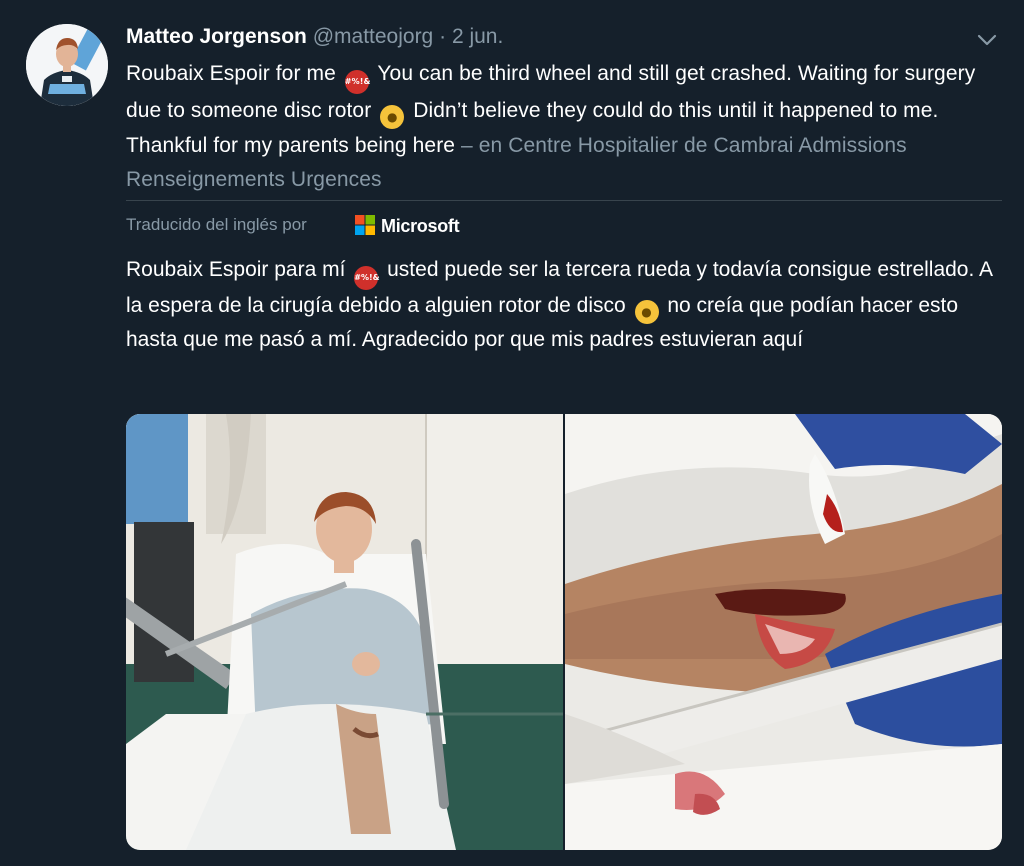 Image resolution: width=1024 pixels, height=866 pixels. Describe the element at coordinates (564, 200) in the screenshot. I see `divider` at that location.